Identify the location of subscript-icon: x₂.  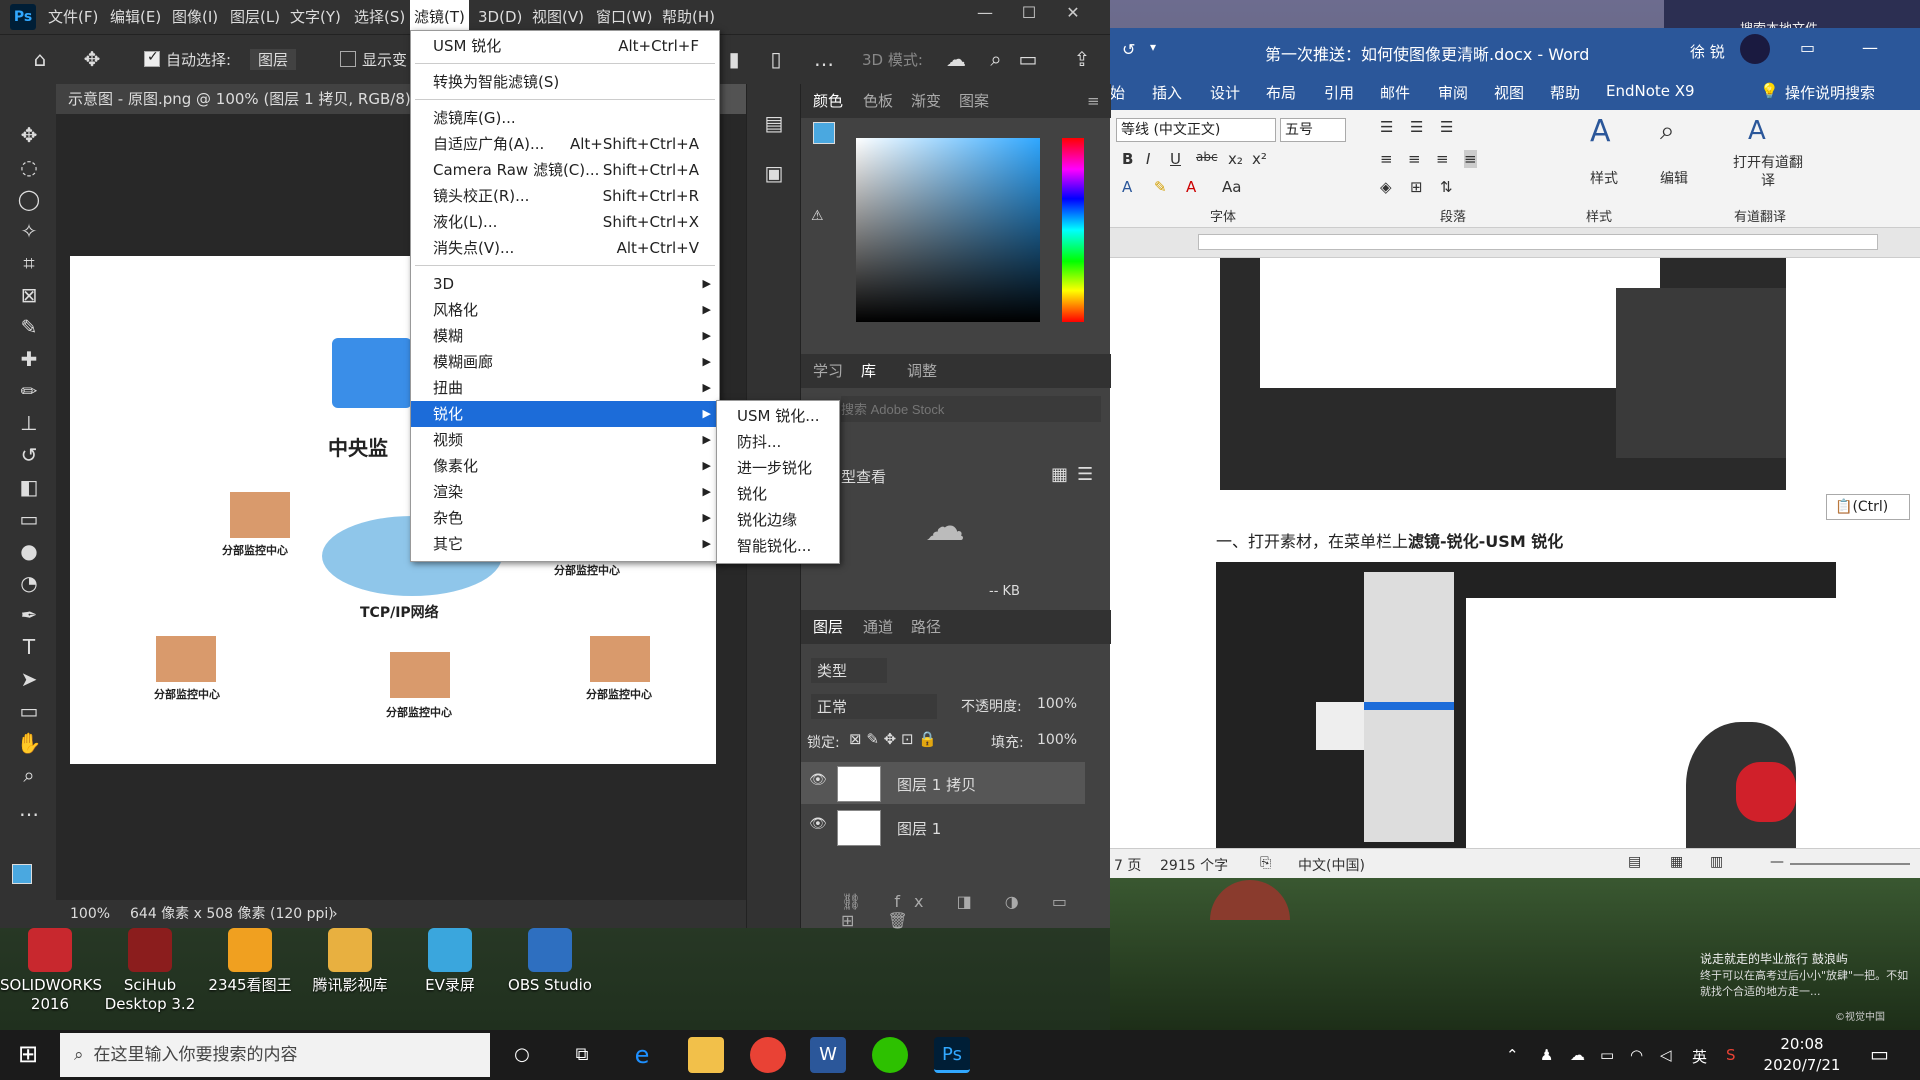
(1235, 159).